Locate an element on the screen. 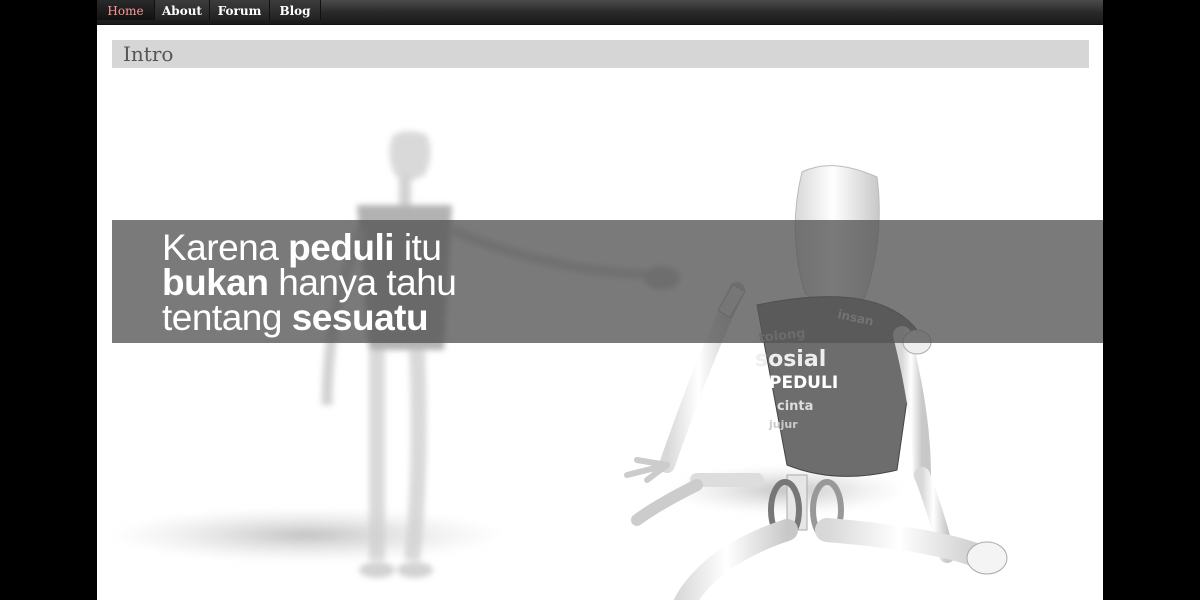 This screenshot has height=600, width=1200. chest-word: jujur is located at coordinates (783, 424).